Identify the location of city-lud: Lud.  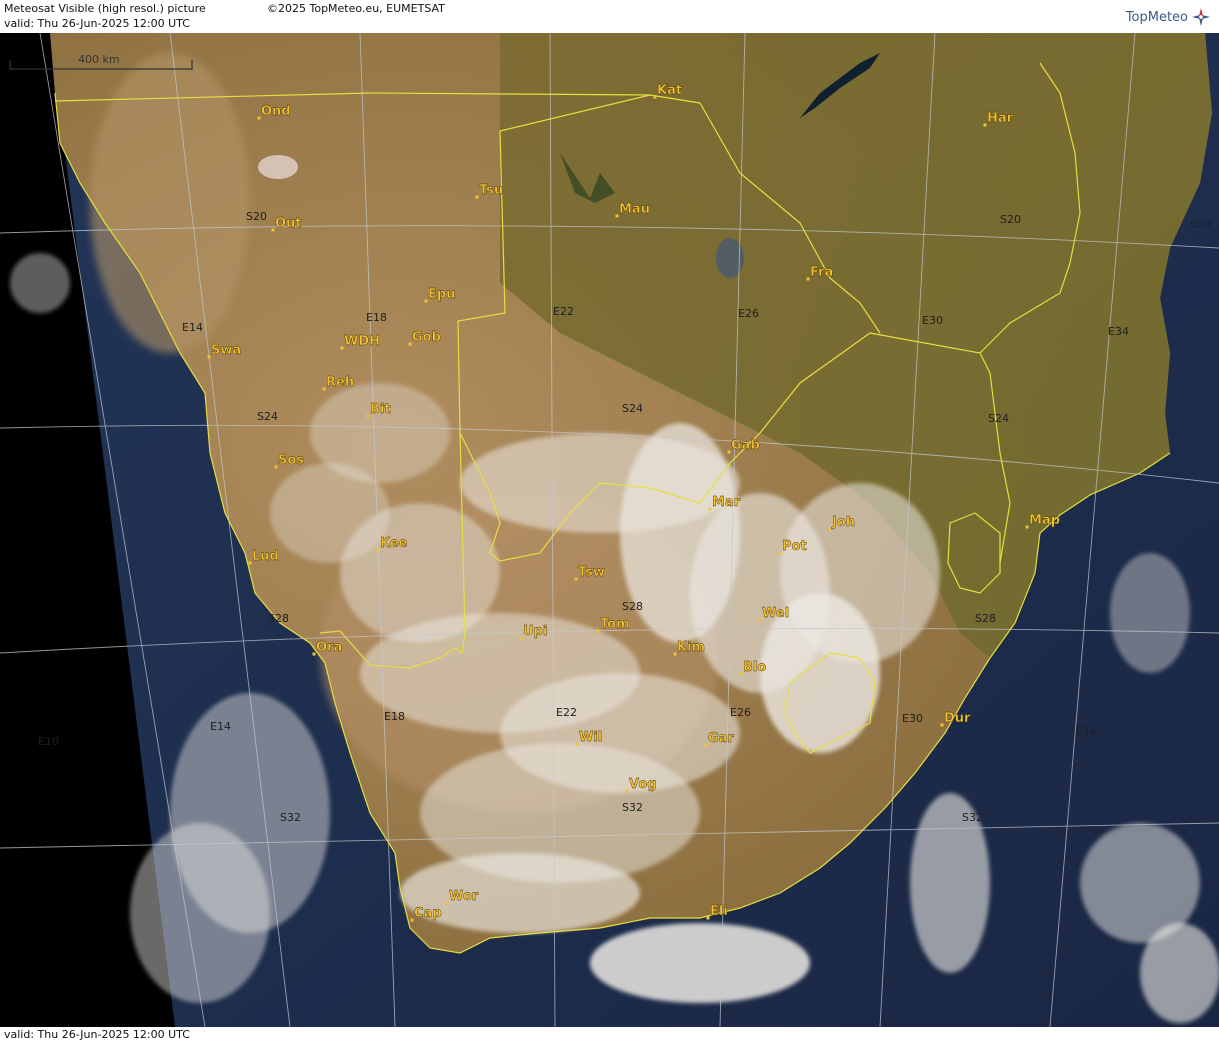
(263, 557).